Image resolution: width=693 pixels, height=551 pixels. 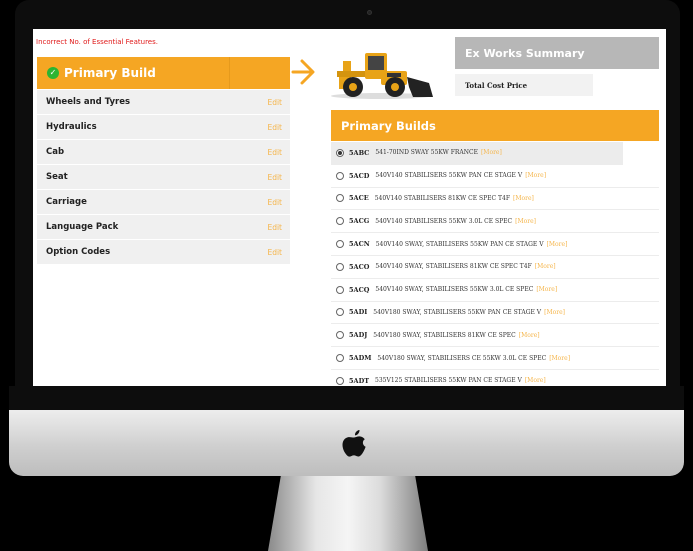 What do you see at coordinates (557, 53) in the screenshot?
I see `summary-title: Ex Works Summary` at bounding box center [557, 53].